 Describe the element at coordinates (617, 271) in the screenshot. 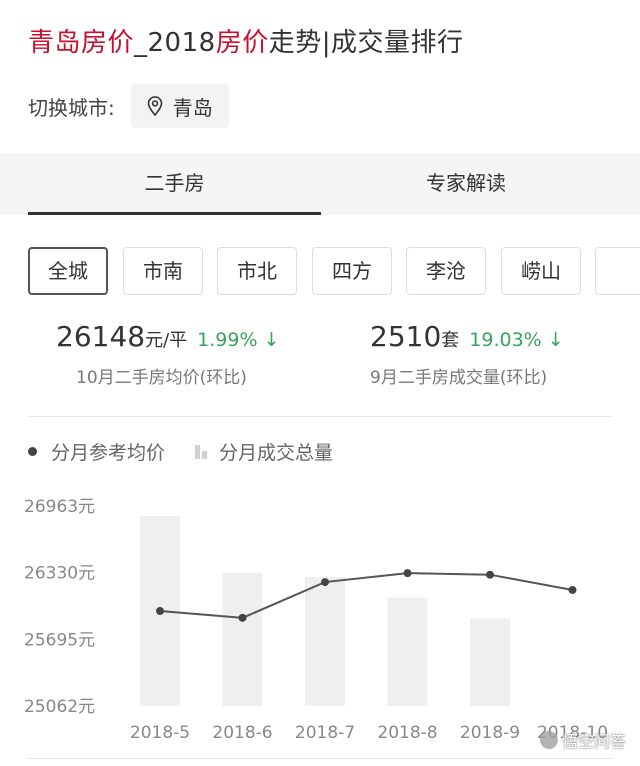

I see `district-next-partial` at that location.